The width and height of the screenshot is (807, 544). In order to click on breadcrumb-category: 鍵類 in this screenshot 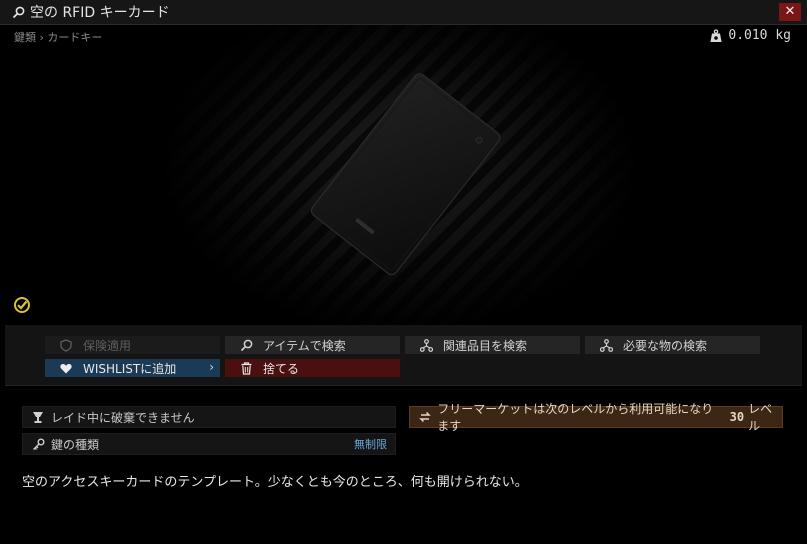, I will do `click(25, 37)`.